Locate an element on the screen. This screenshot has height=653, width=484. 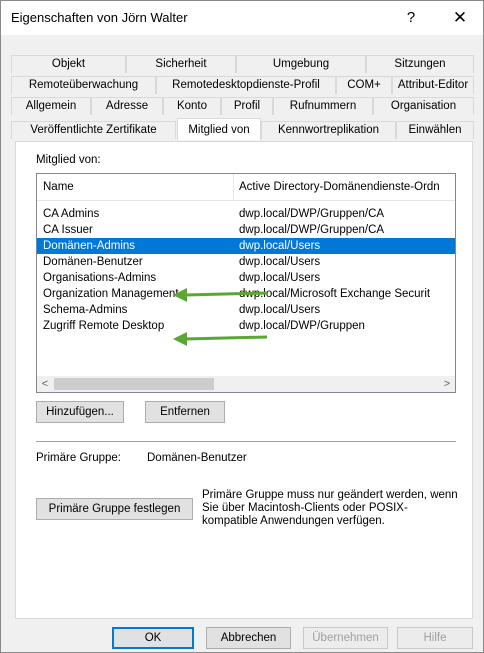
tab-mitglied-von: Mitglied von is located at coordinates (219, 129).